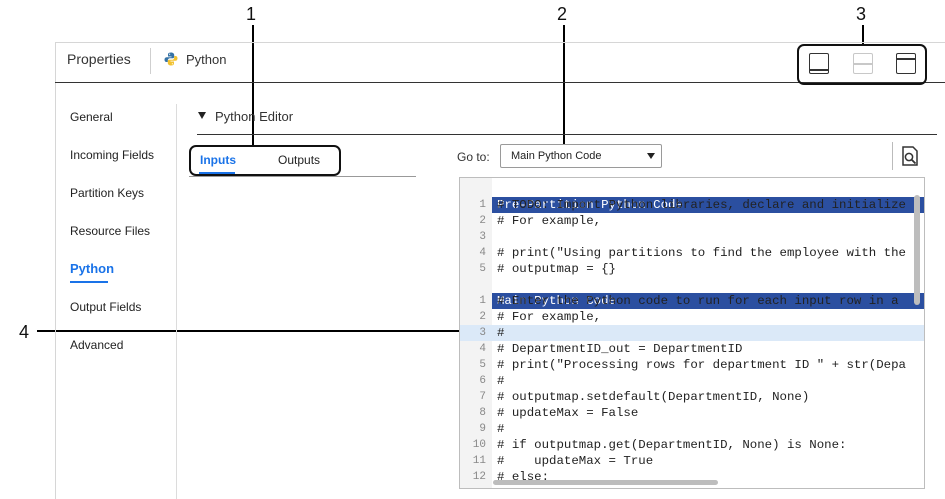 This screenshot has height=499, width=945. Describe the element at coordinates (55, 270) in the screenshot. I see `panel-frame-left` at that location.